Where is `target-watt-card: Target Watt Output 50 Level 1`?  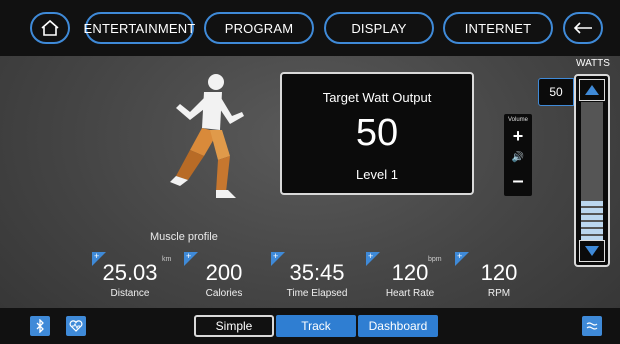 target-watt-card: Target Watt Output 50 Level 1 is located at coordinates (377, 133).